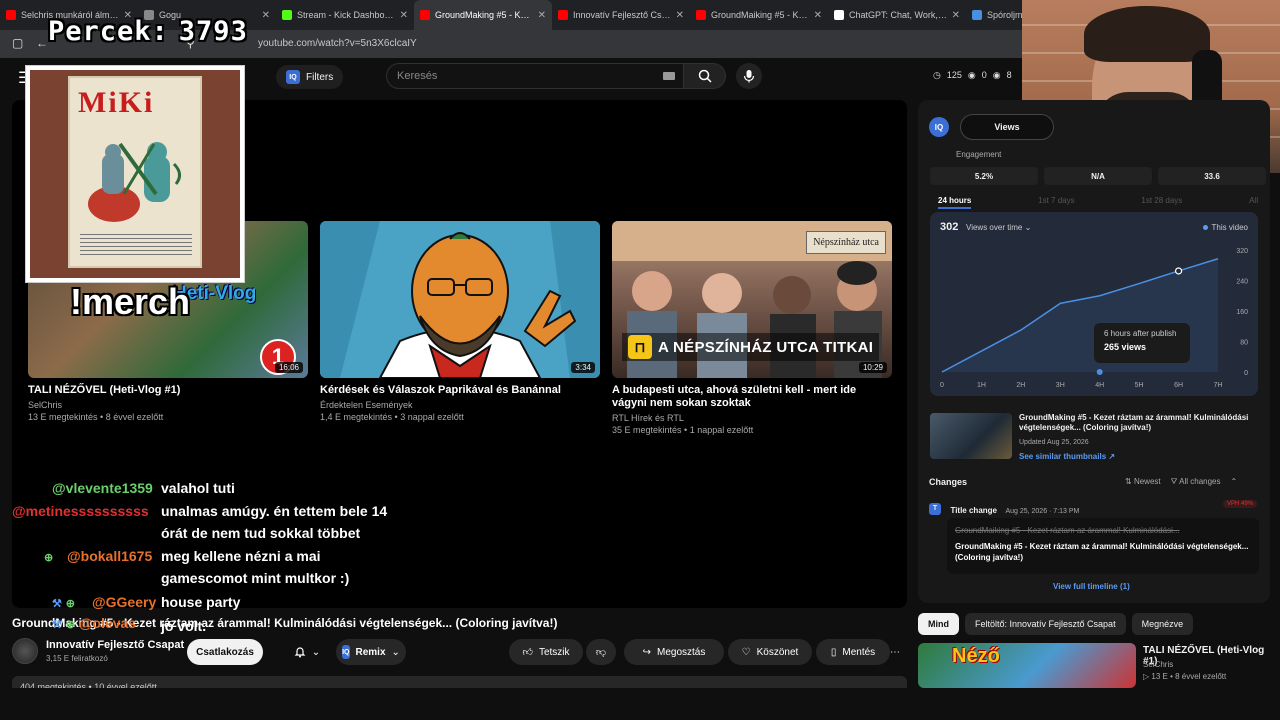 This screenshot has height=720, width=1280. I want to click on suggestion-thumbnail: 3:34, so click(460, 299).